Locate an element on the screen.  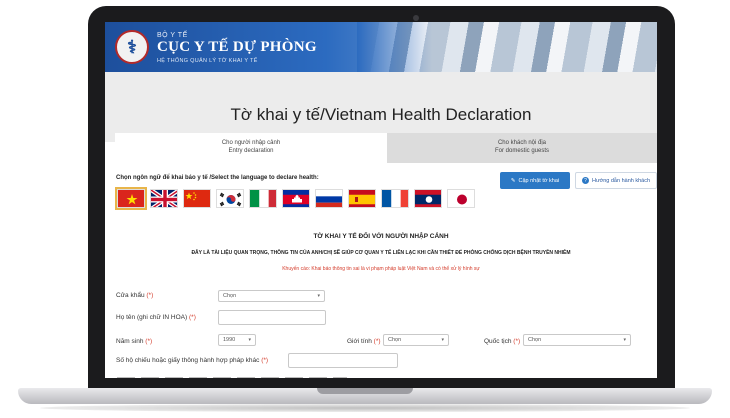
uk-flag-icon is located at coordinates (164, 198).